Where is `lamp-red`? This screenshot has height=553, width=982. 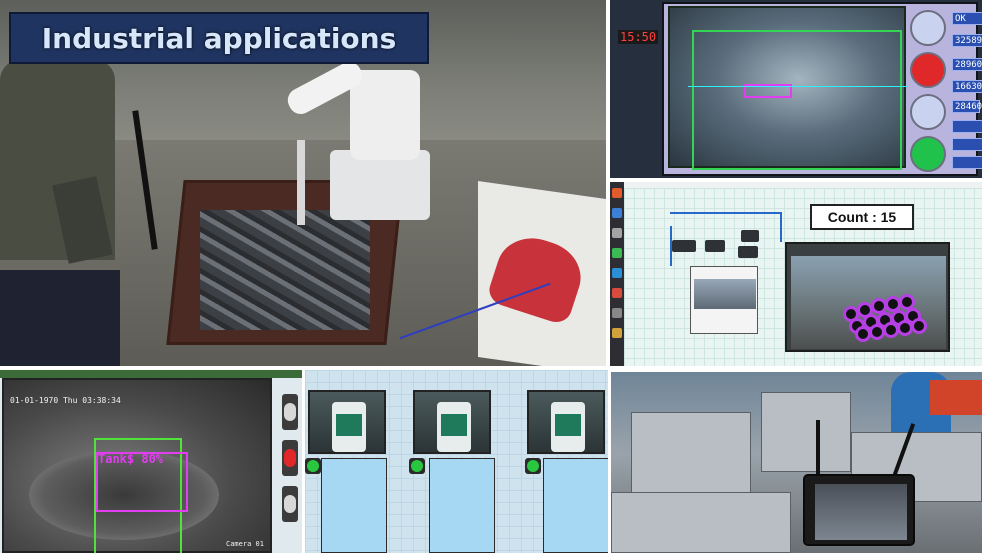
lamp-red is located at coordinates (290, 458).